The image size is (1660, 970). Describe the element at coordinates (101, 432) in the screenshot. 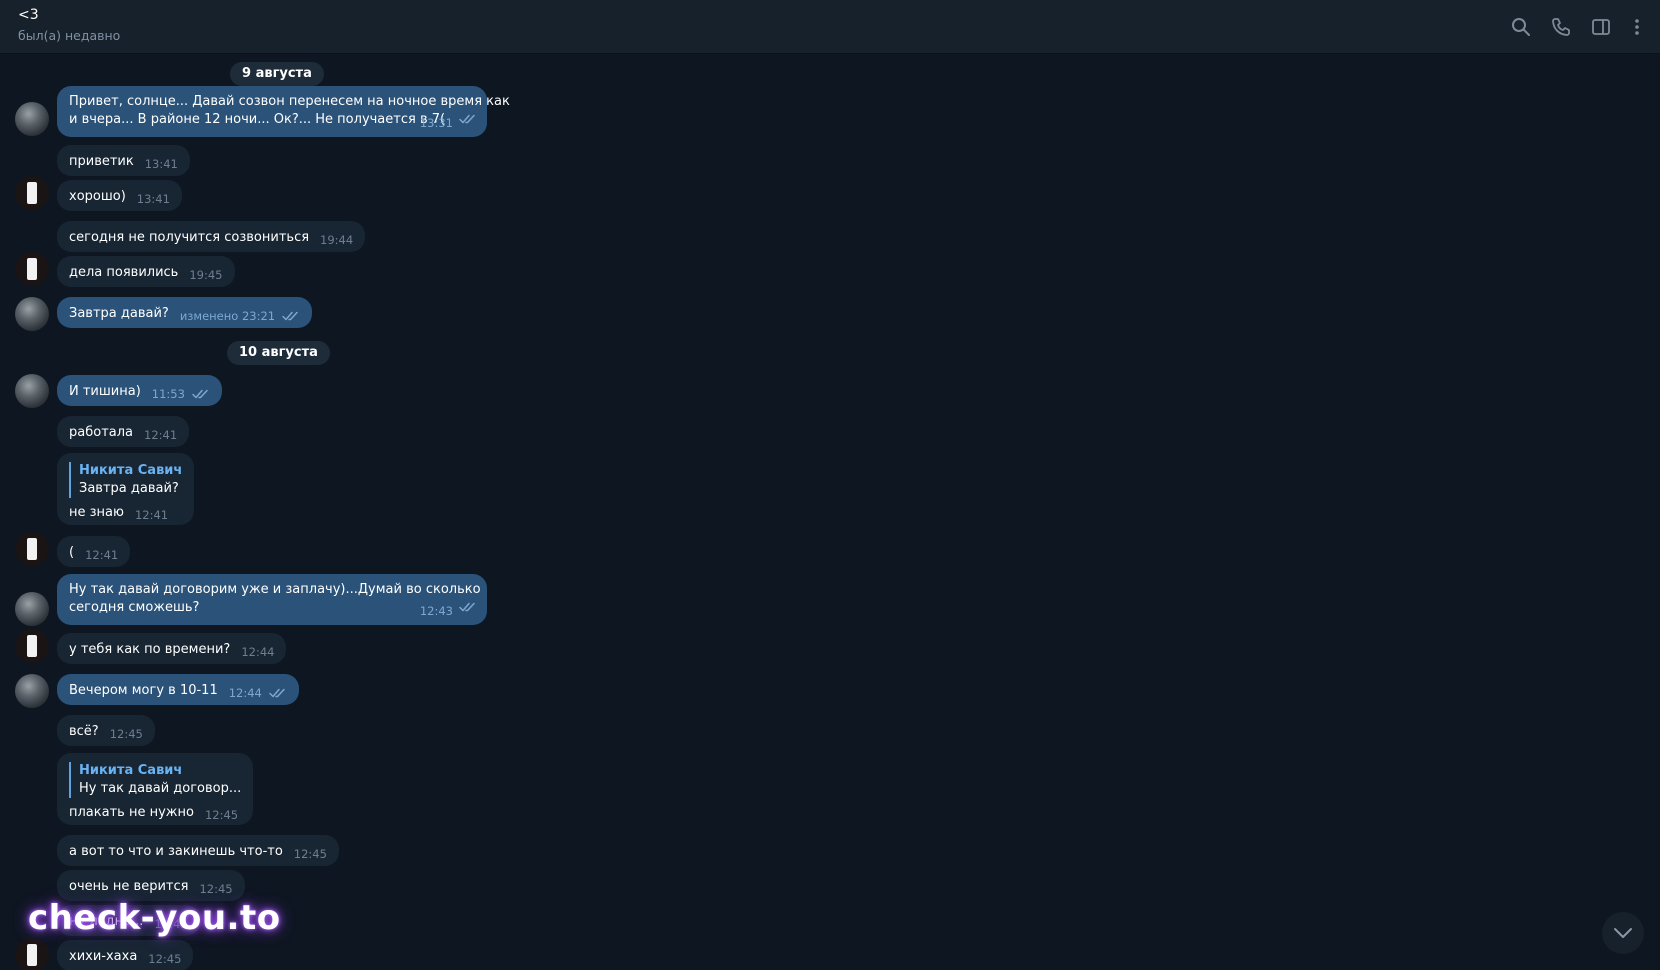

I see `message-text: работала` at that location.